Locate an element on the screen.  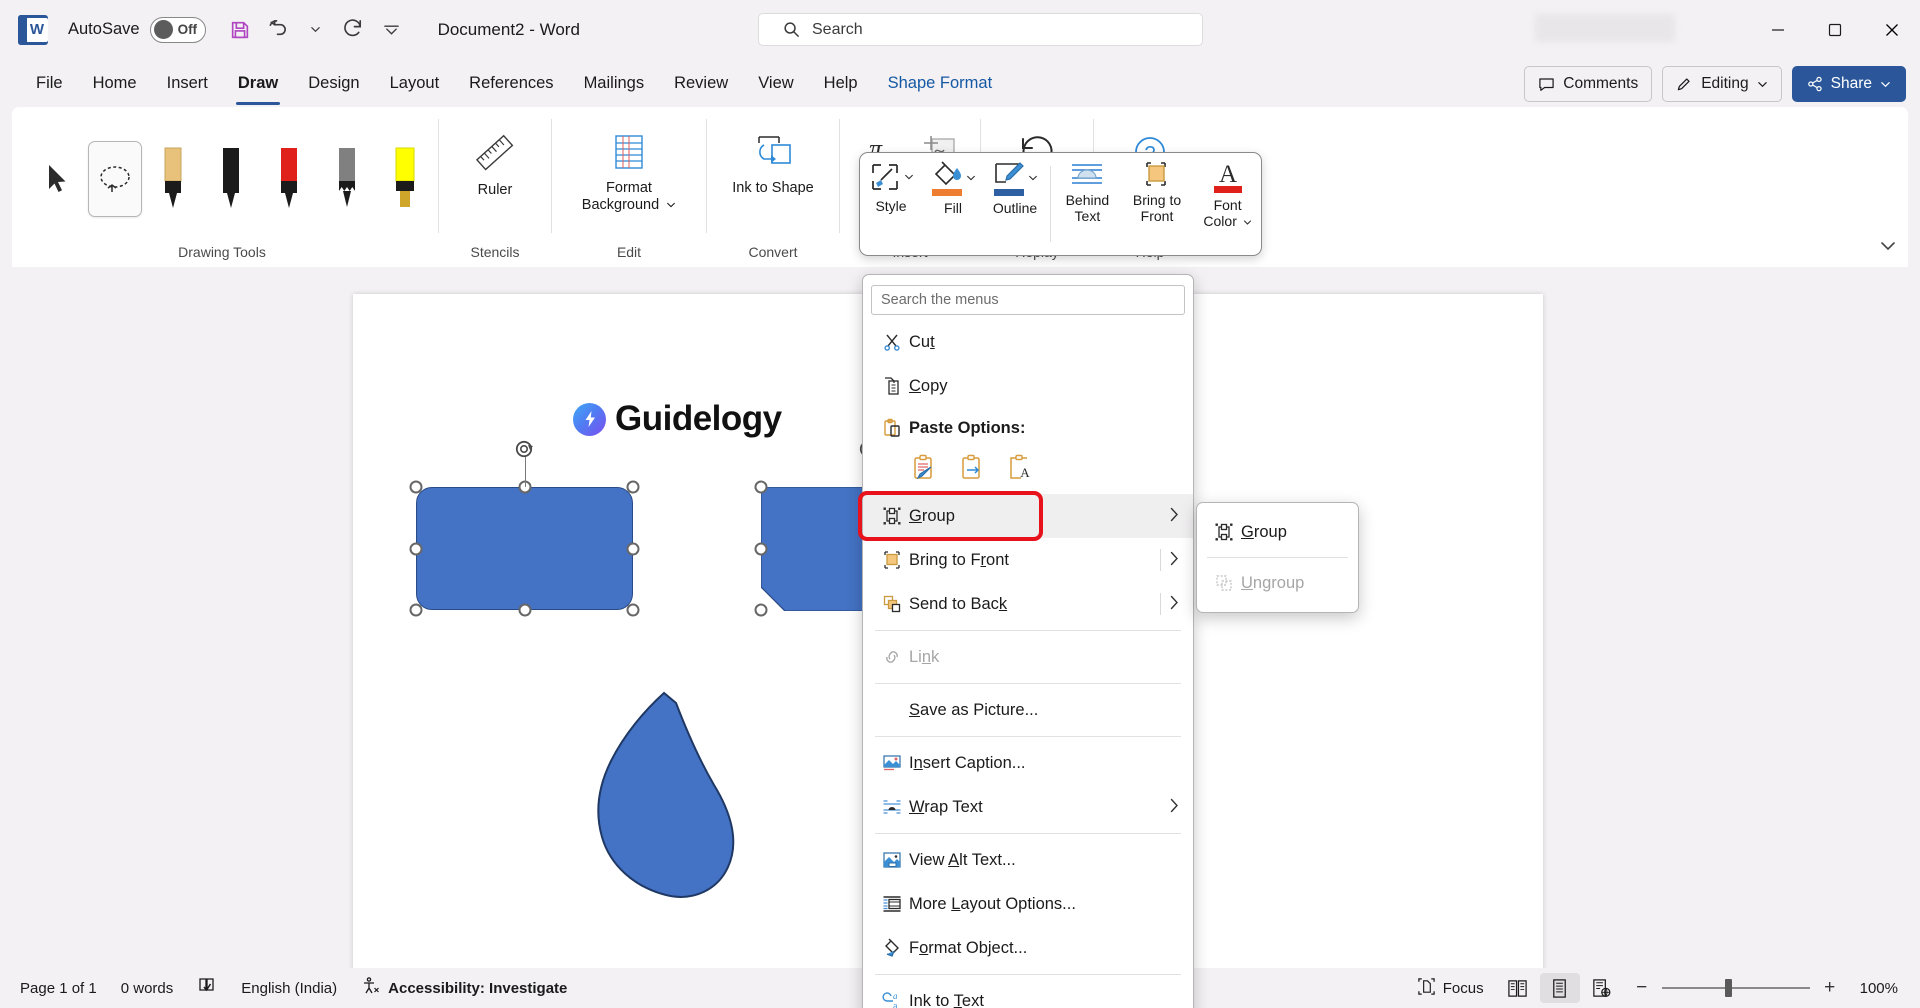
menu-item-wrap-text: Wrap Text is located at coordinates (1028, 807).